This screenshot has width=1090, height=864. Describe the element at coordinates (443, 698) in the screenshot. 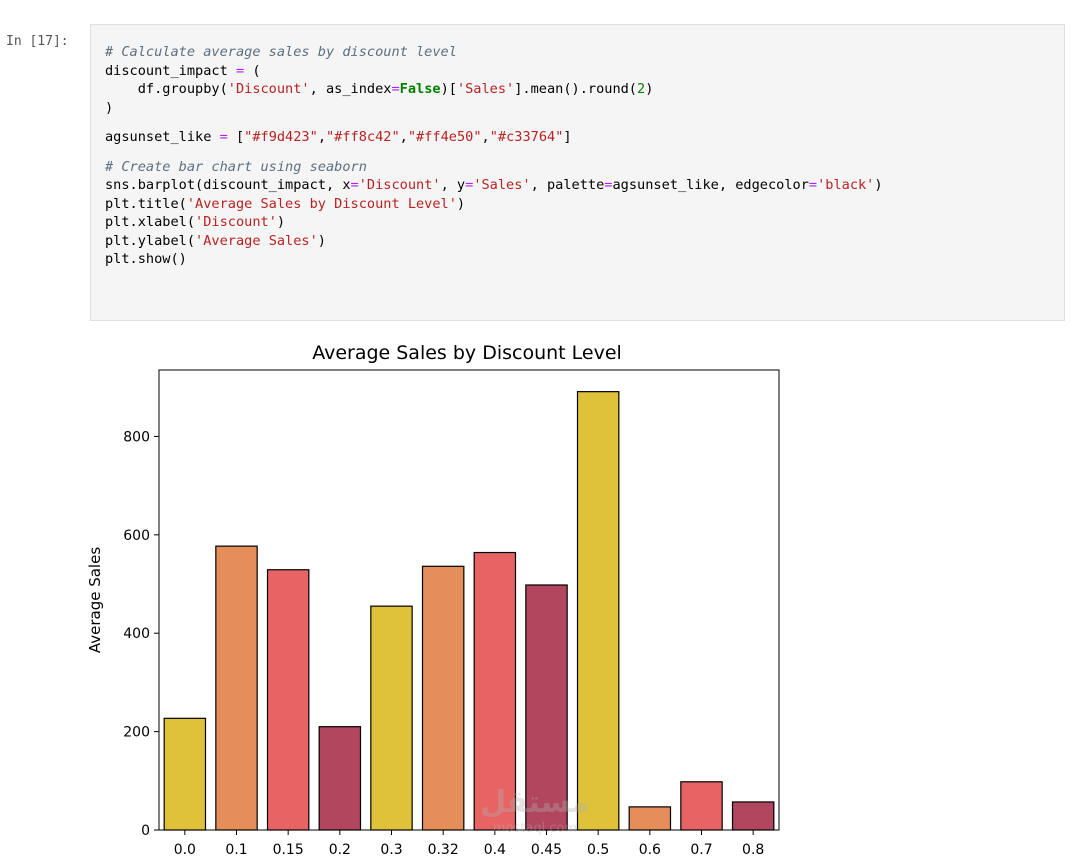

I see `bar-0.32` at that location.